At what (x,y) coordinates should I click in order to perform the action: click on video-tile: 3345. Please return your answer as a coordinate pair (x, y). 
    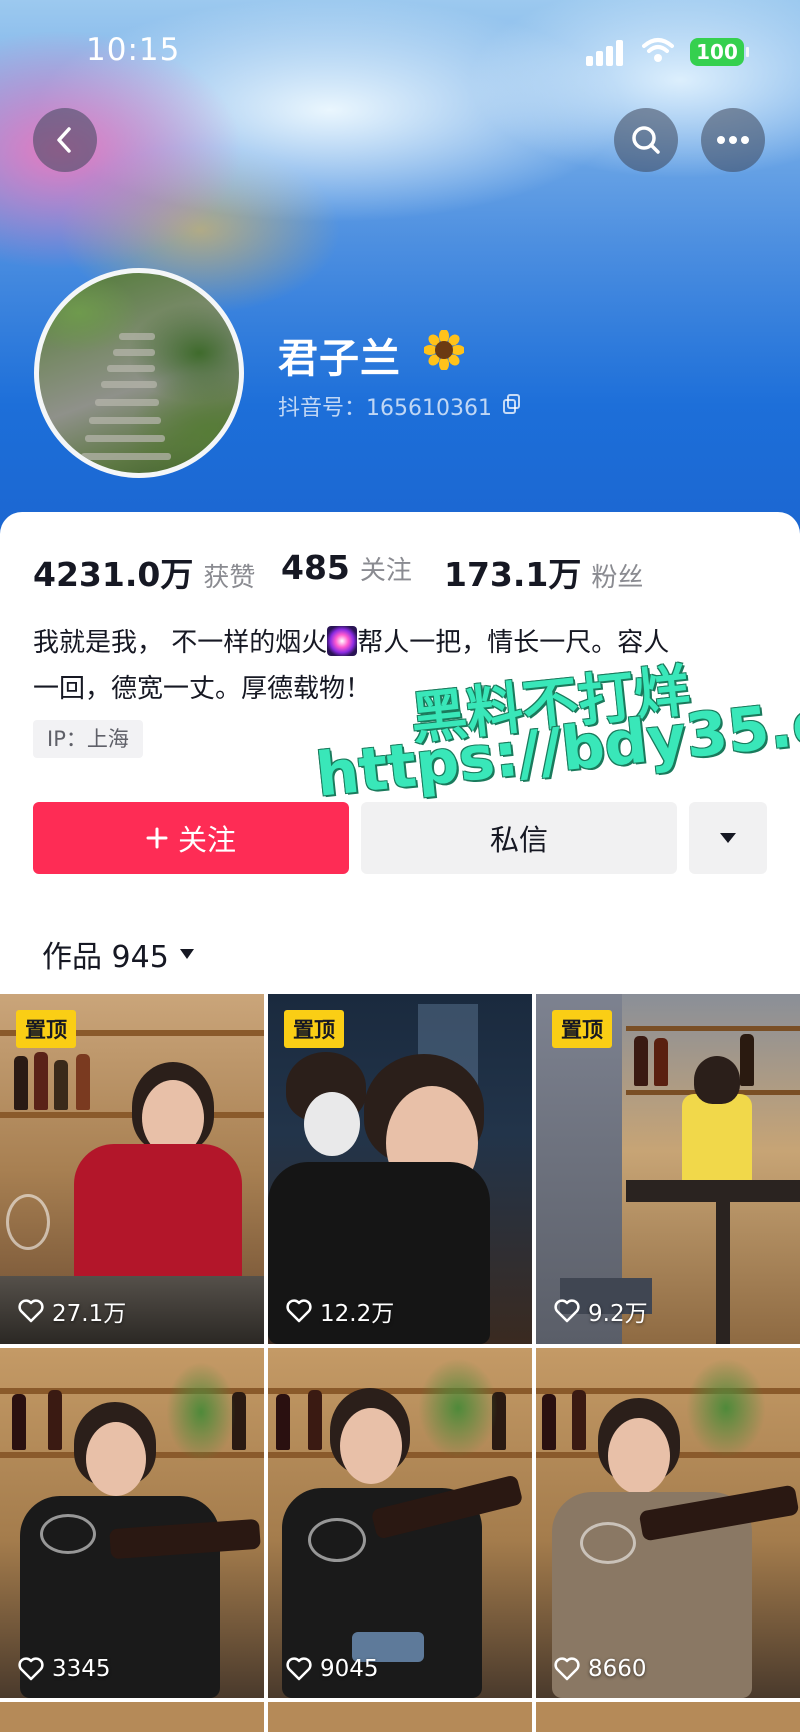
    Looking at the image, I should click on (132, 1523).